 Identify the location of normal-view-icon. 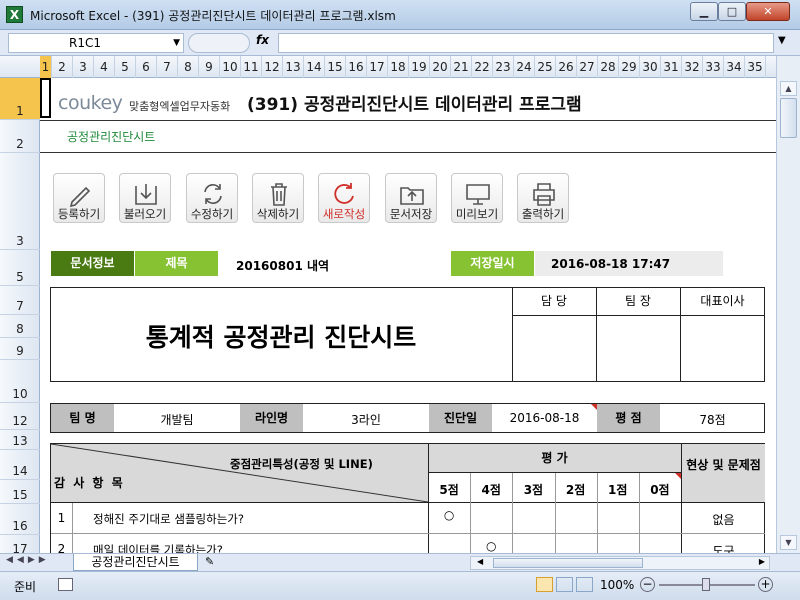
(544, 584).